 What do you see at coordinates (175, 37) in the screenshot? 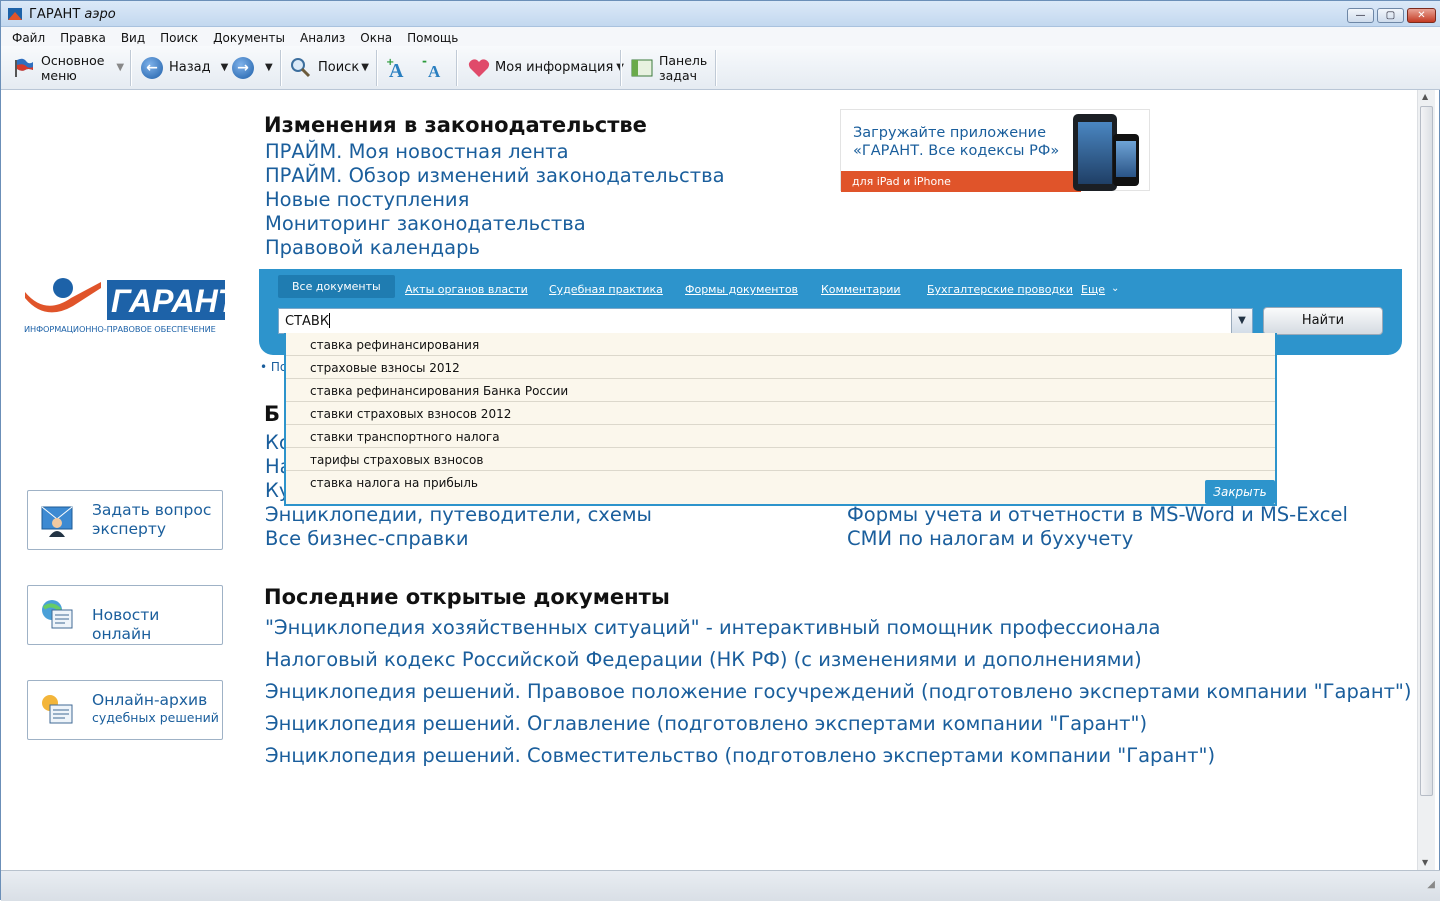
I see `menu-search: Поиск` at bounding box center [175, 37].